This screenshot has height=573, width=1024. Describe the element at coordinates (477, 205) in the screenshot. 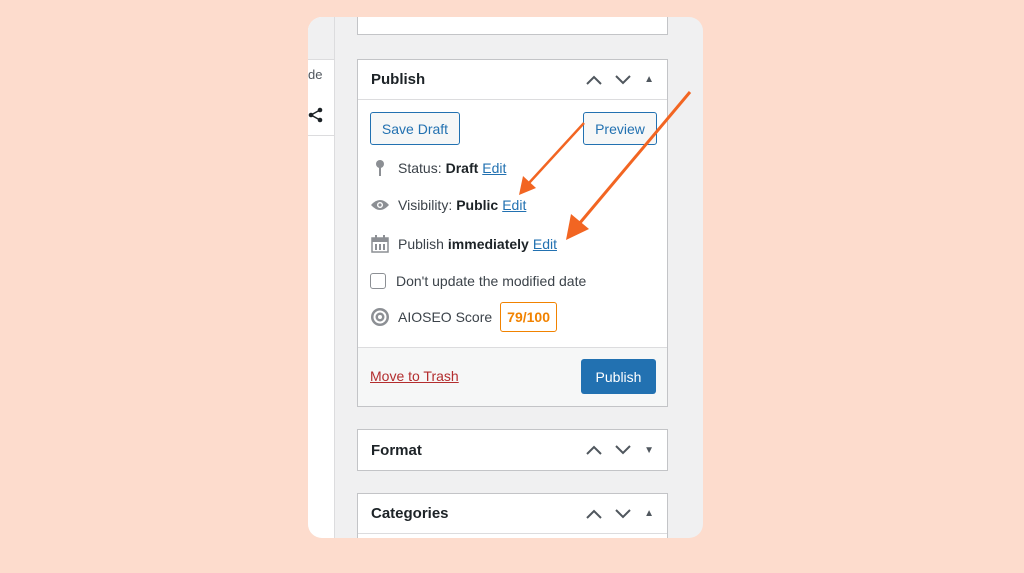

I see `visibility-value: Public` at that location.